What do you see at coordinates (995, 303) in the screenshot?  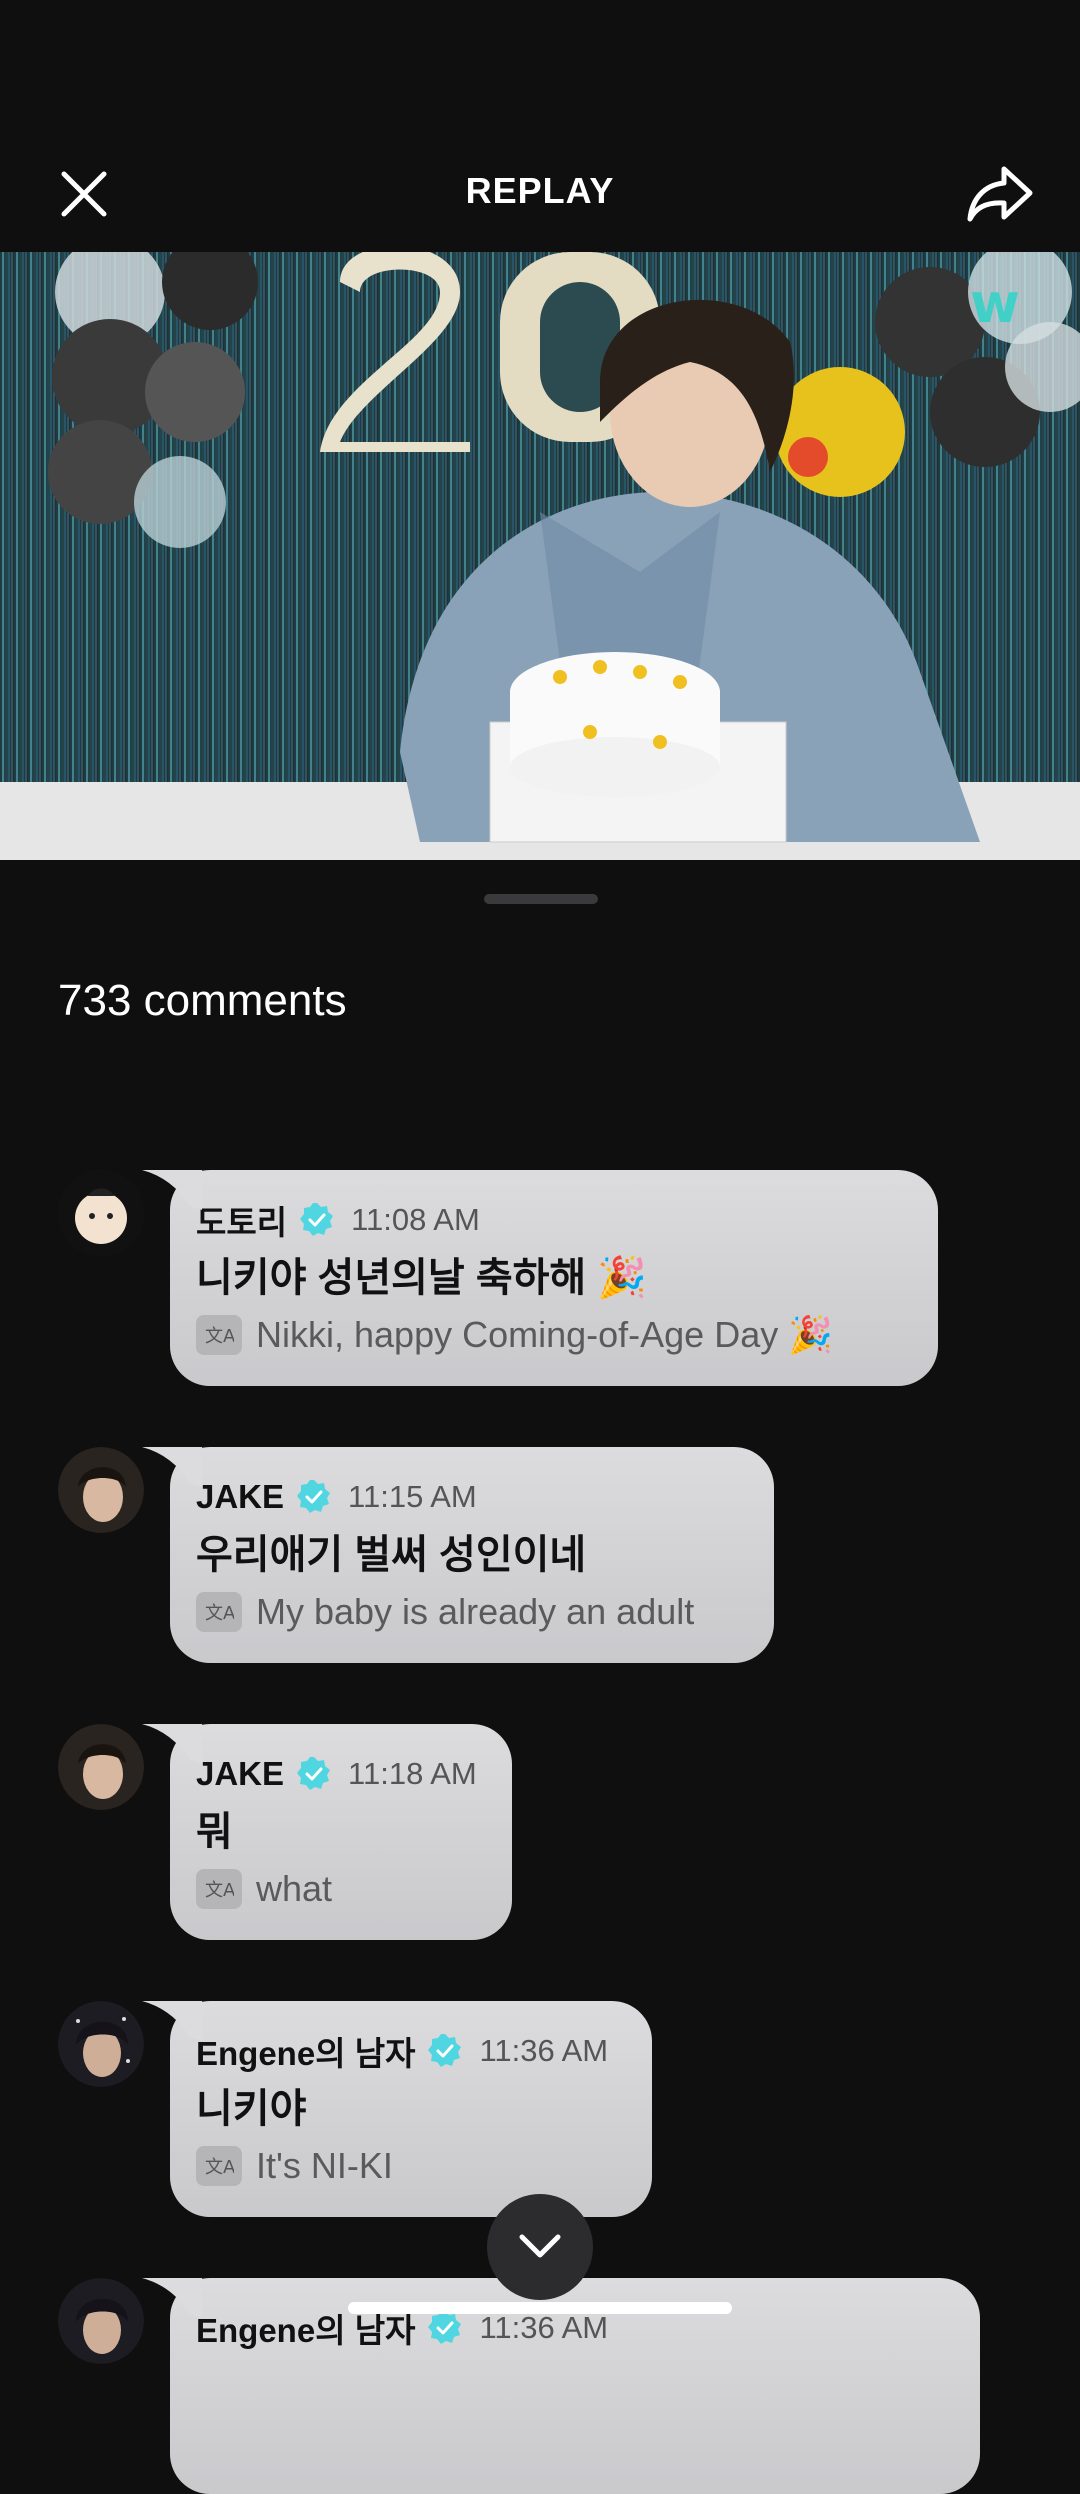 I see `svg-text: w` at bounding box center [995, 303].